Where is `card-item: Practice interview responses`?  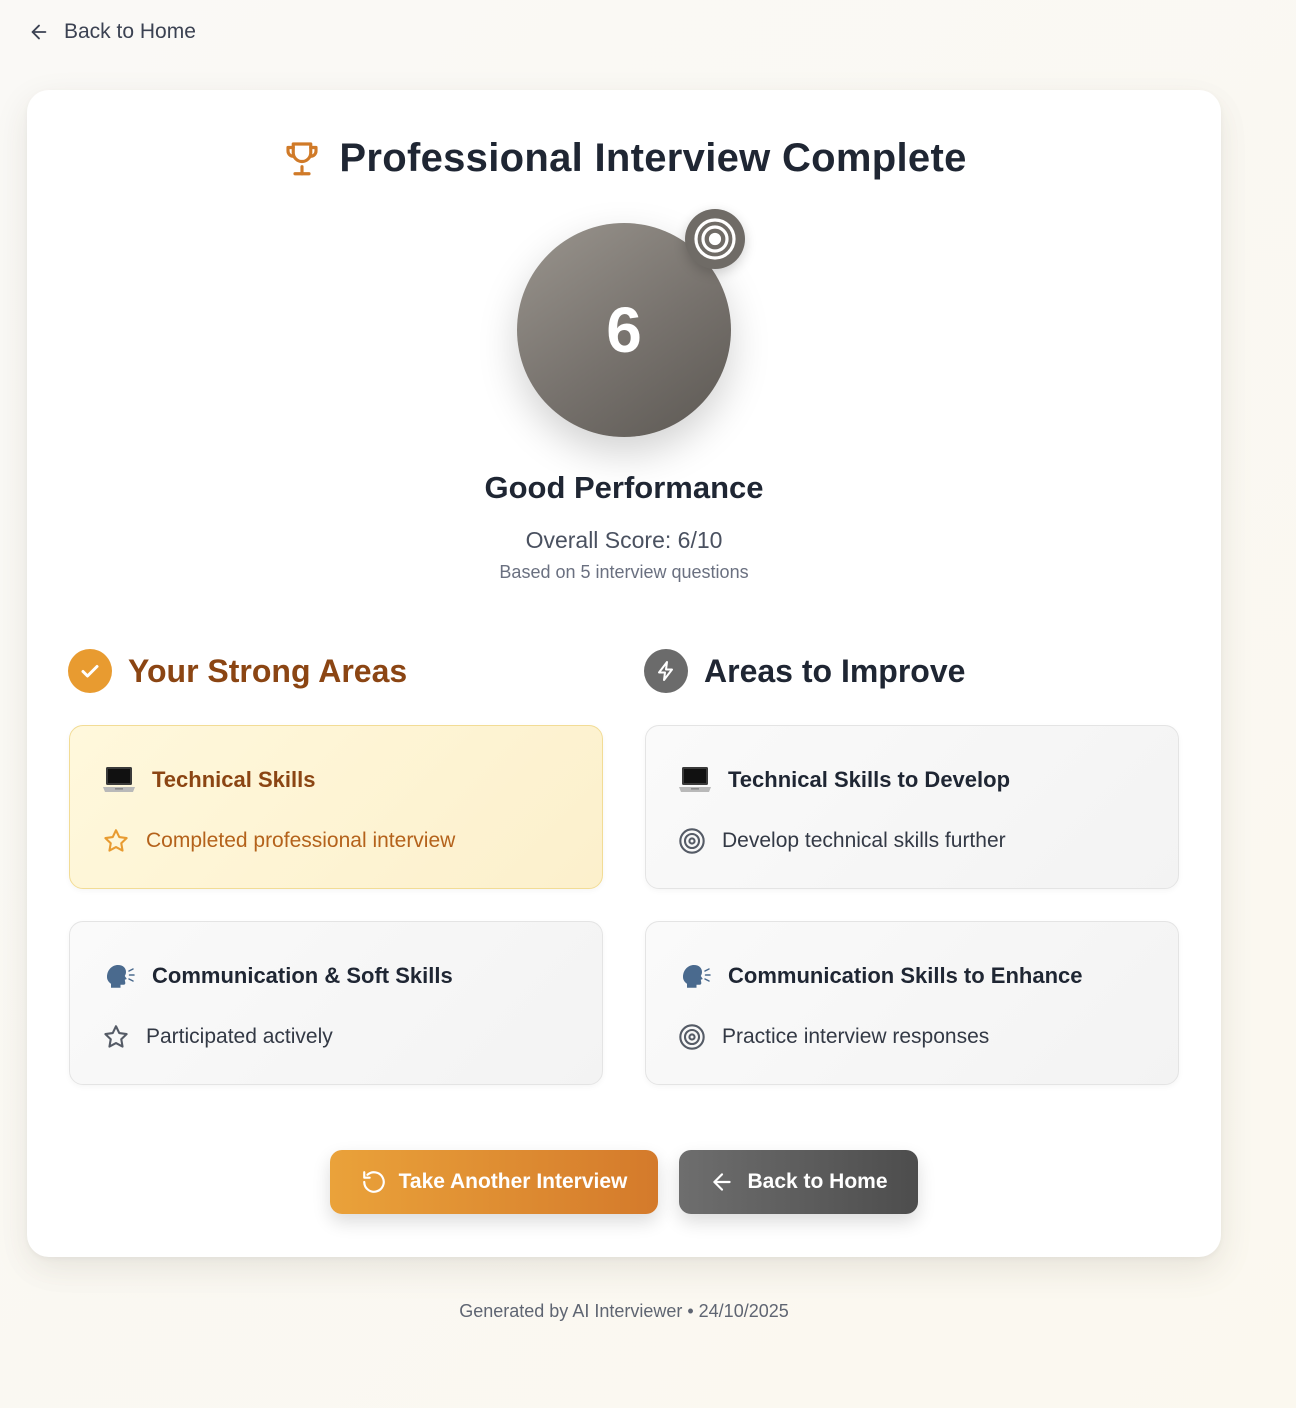 card-item: Practice interview responses is located at coordinates (856, 1036).